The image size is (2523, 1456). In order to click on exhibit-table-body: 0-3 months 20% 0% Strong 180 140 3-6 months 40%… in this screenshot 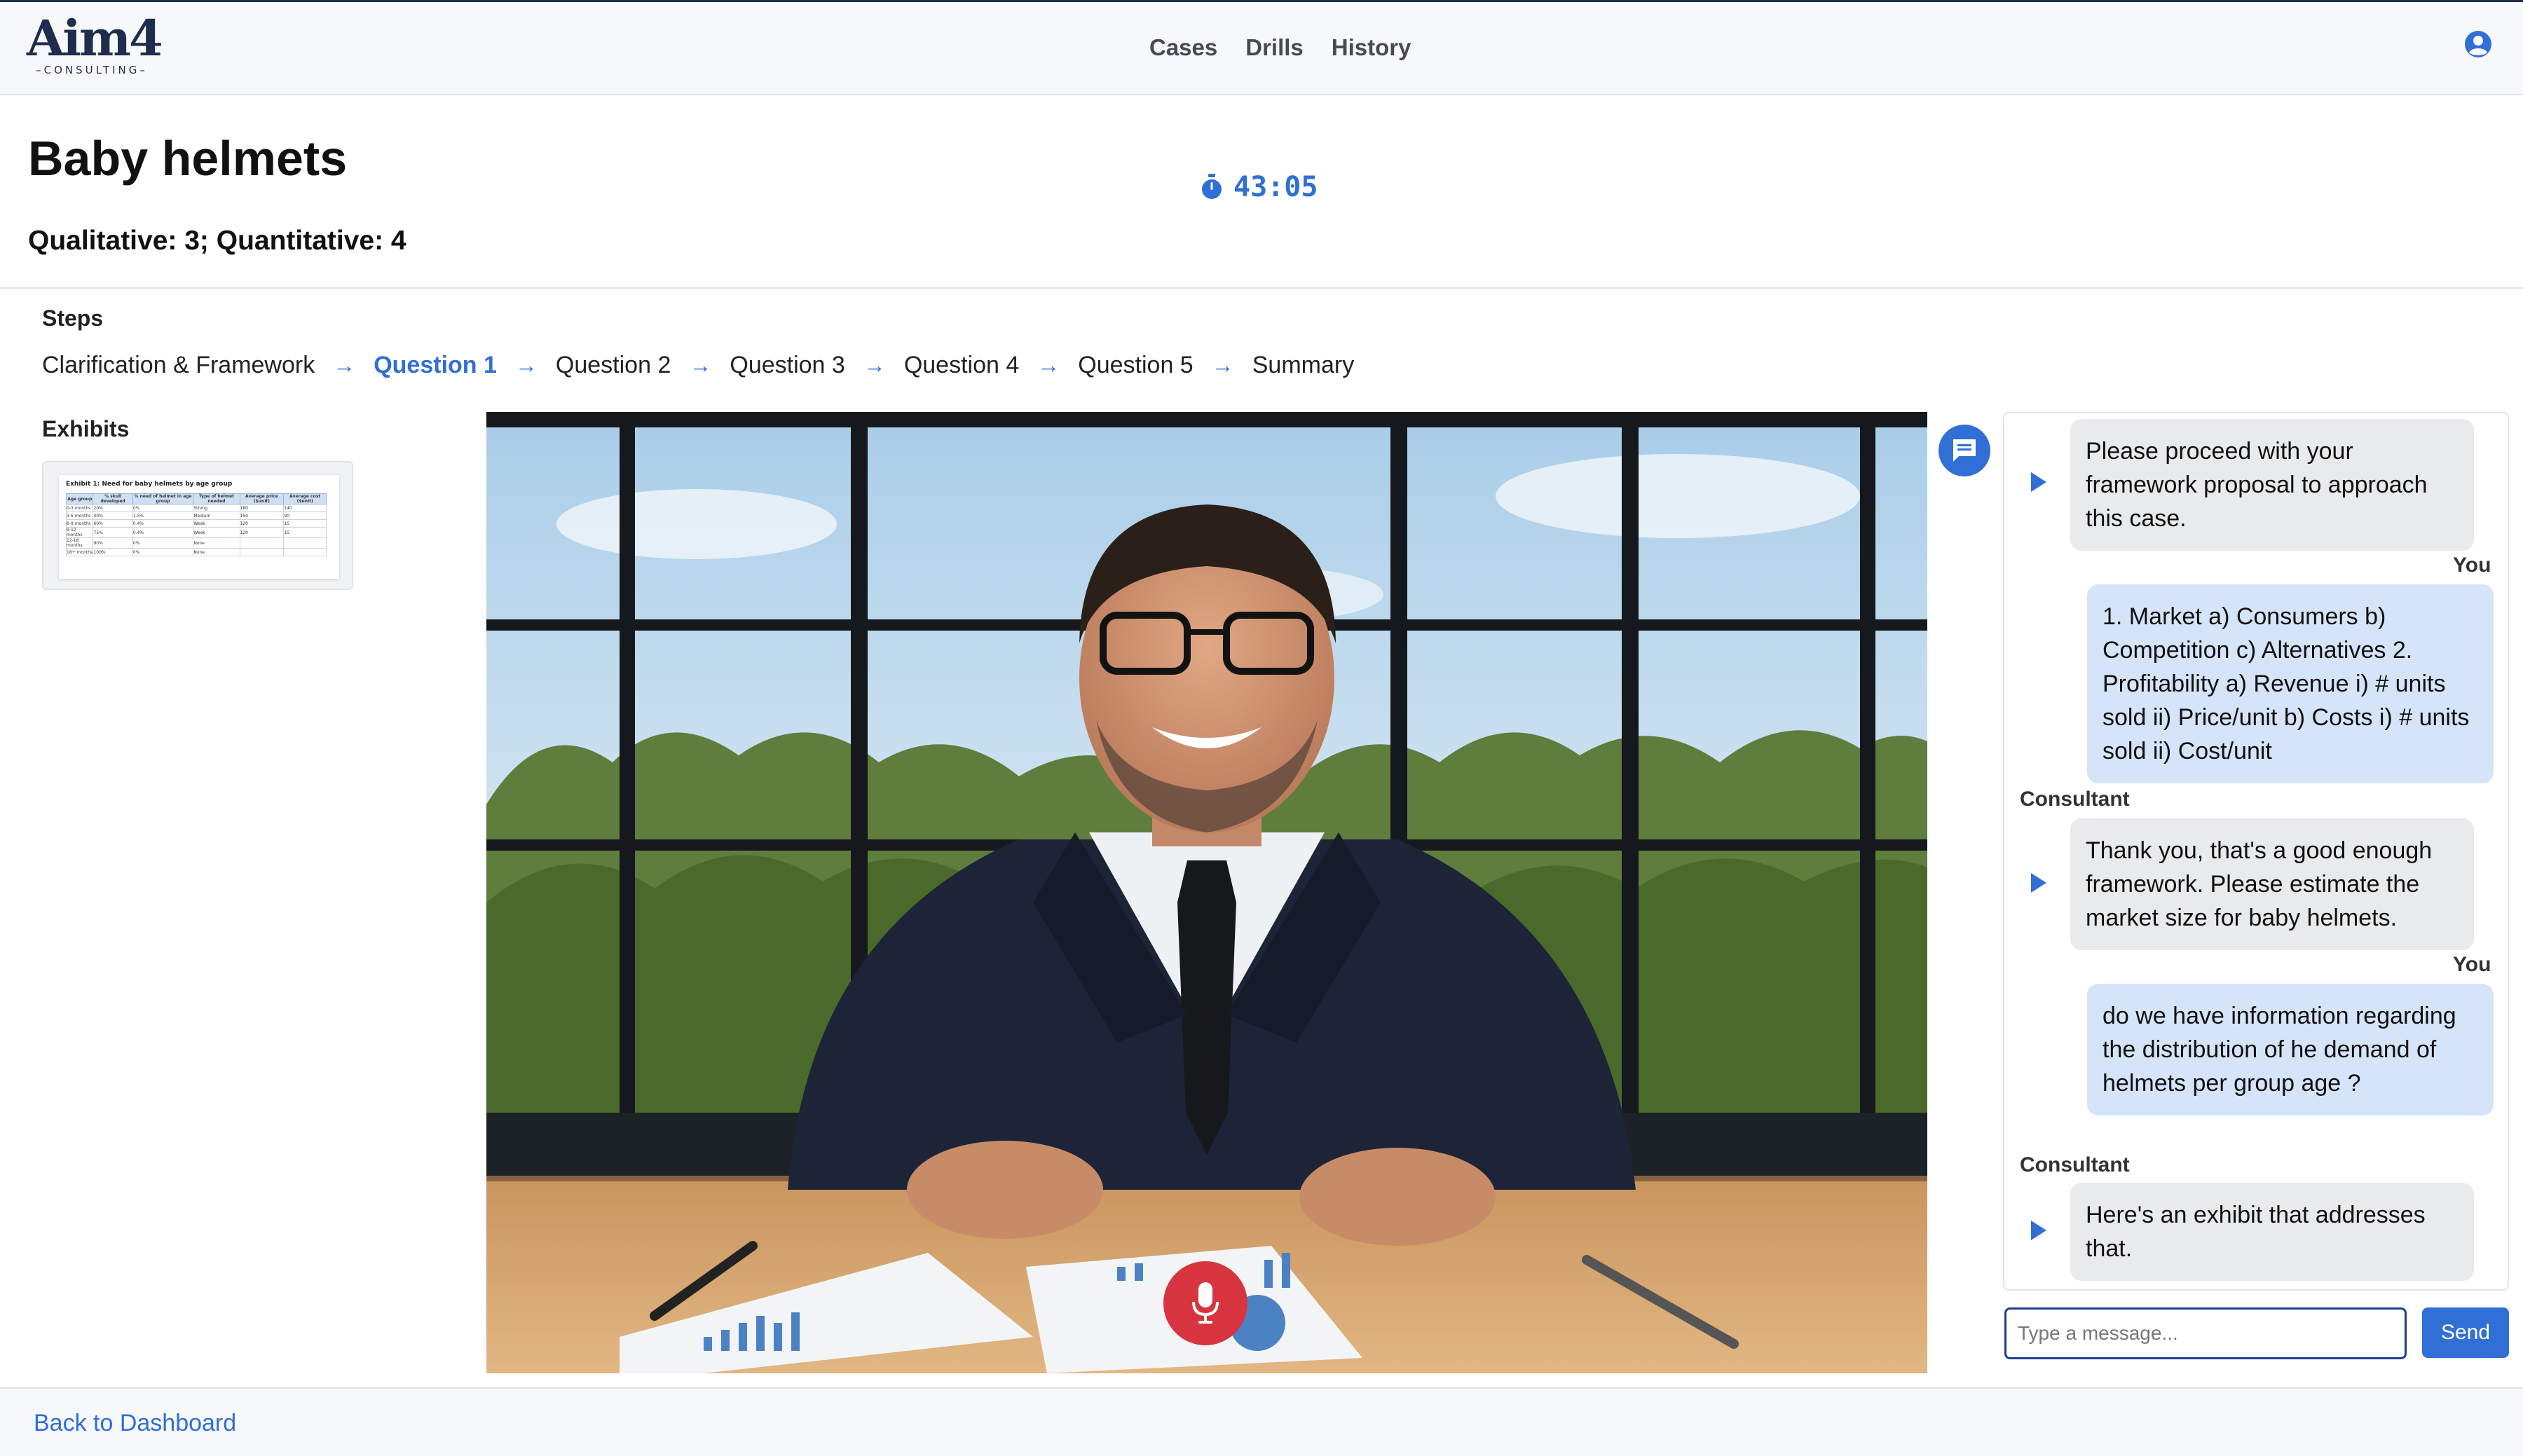, I will do `click(196, 530)`.